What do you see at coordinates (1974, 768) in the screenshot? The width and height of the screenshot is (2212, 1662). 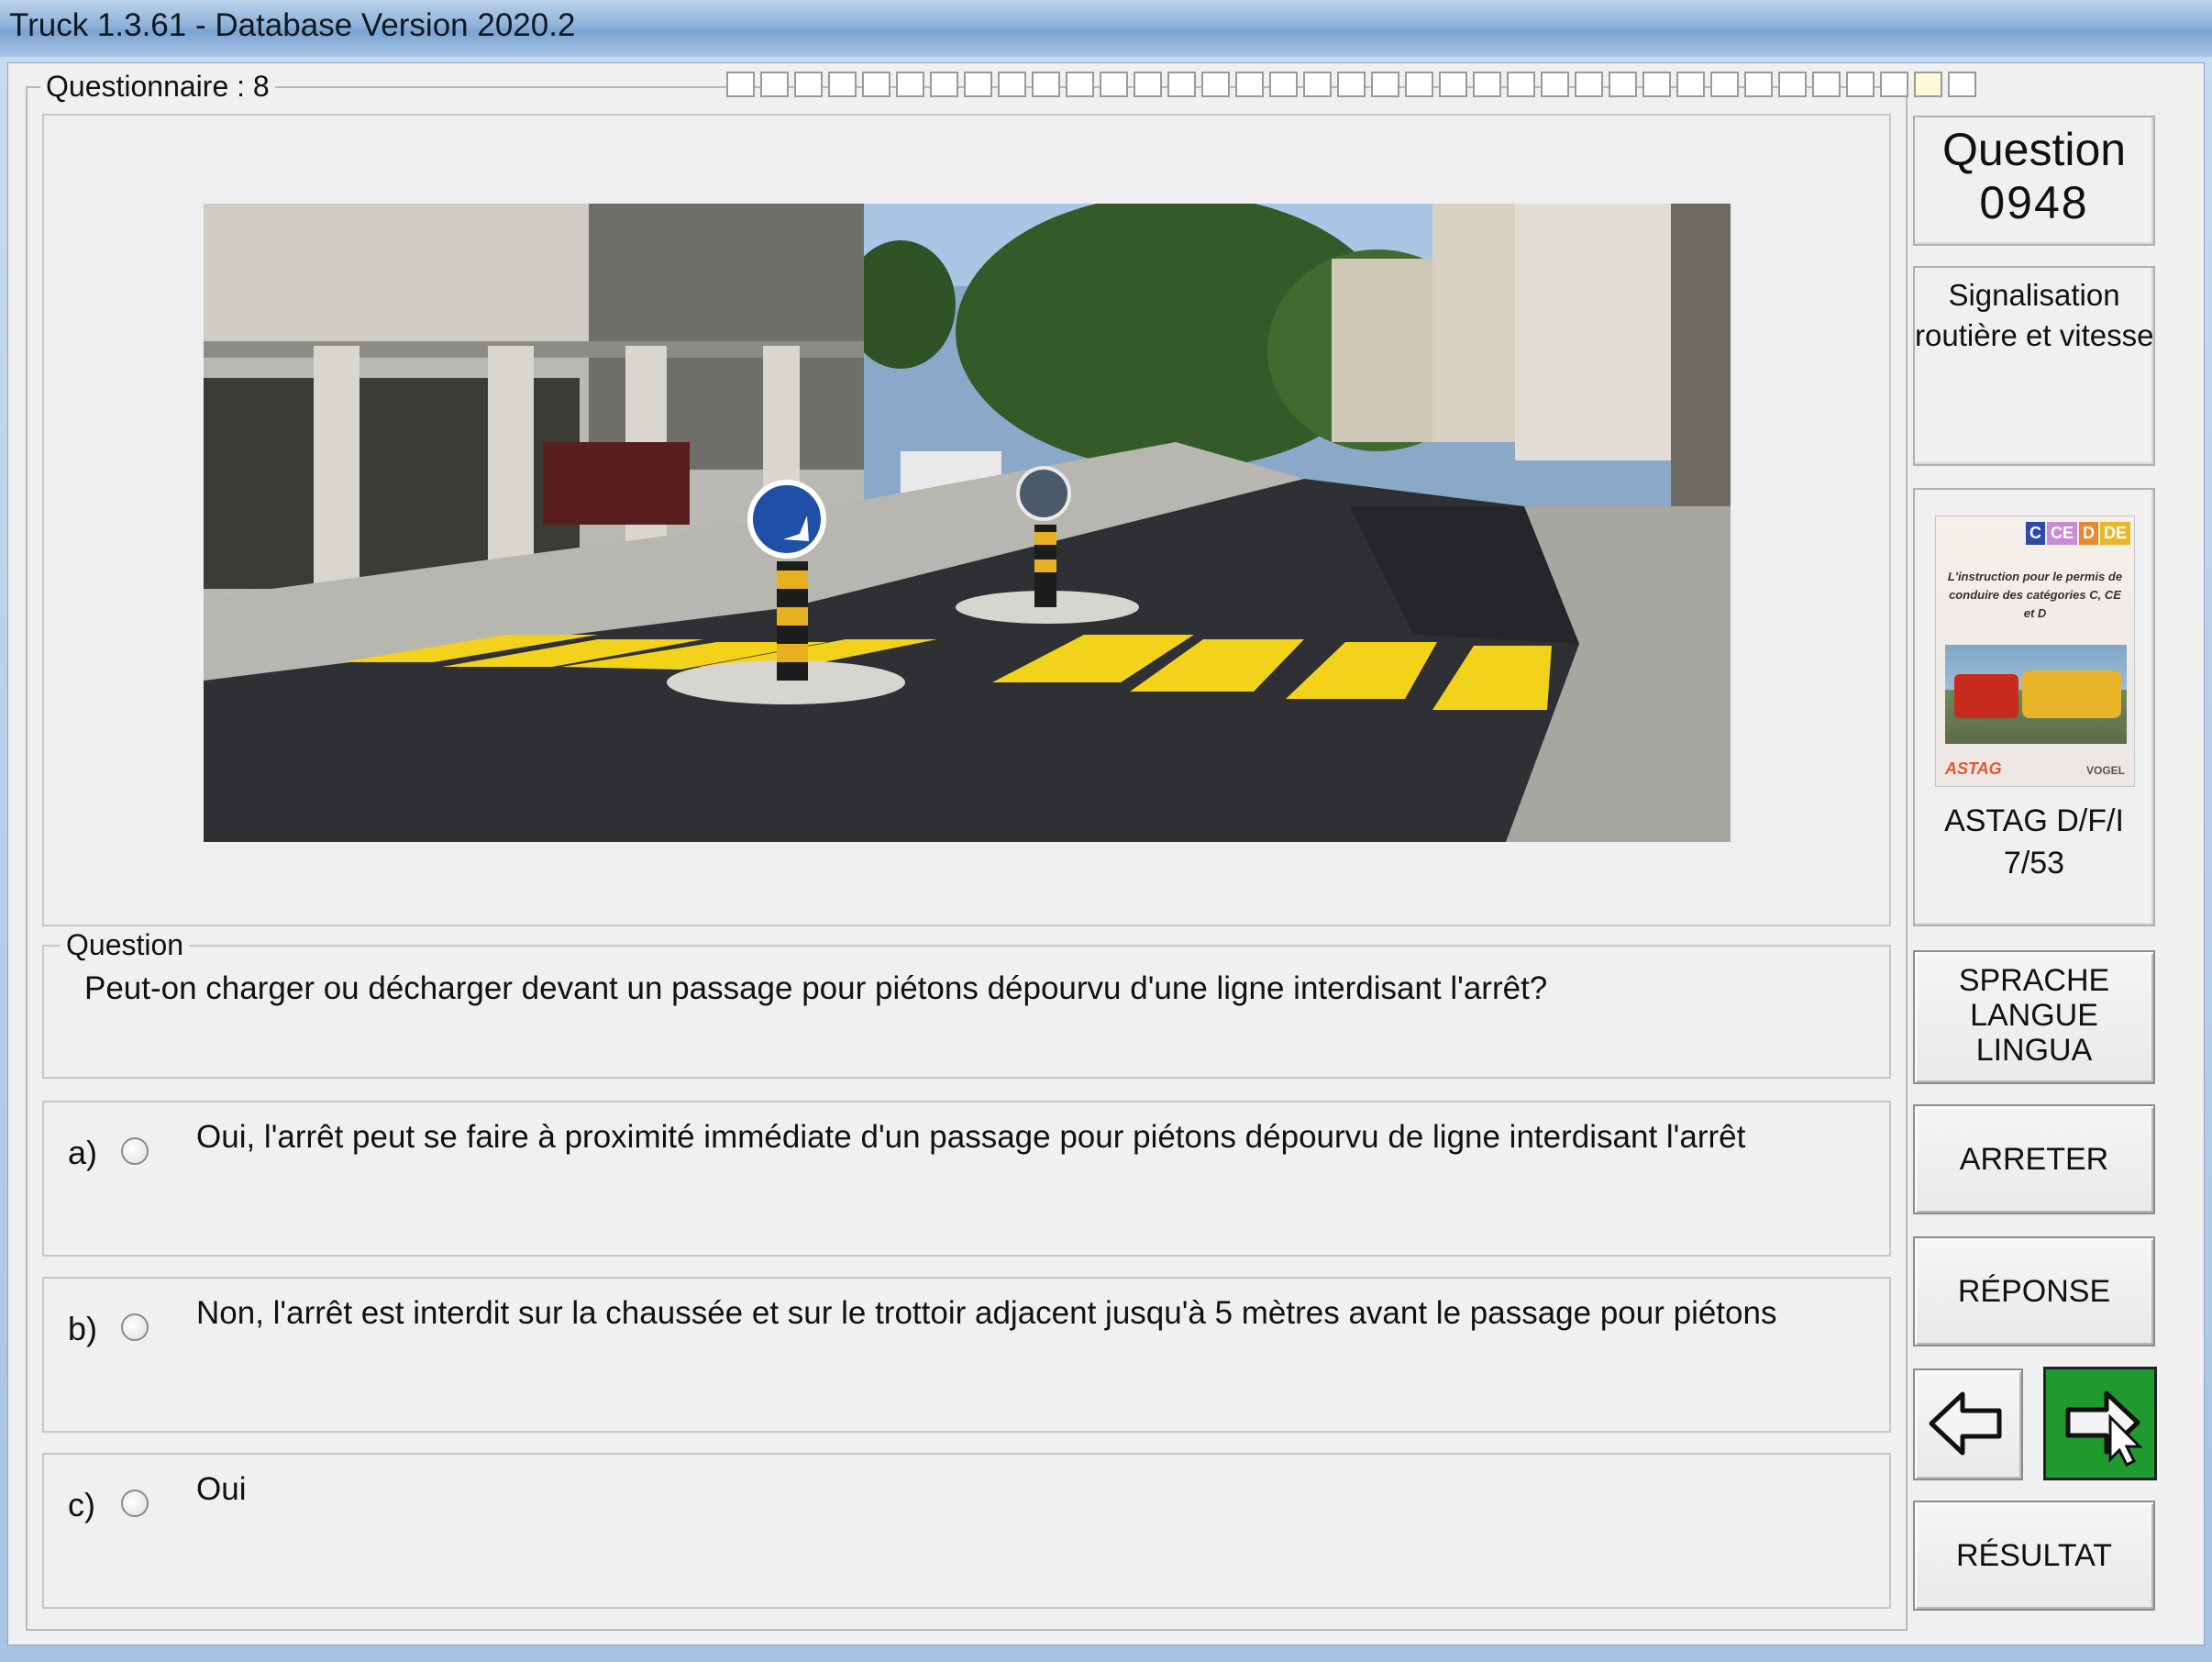 I see `book-publisher-logo: ASTAG` at bounding box center [1974, 768].